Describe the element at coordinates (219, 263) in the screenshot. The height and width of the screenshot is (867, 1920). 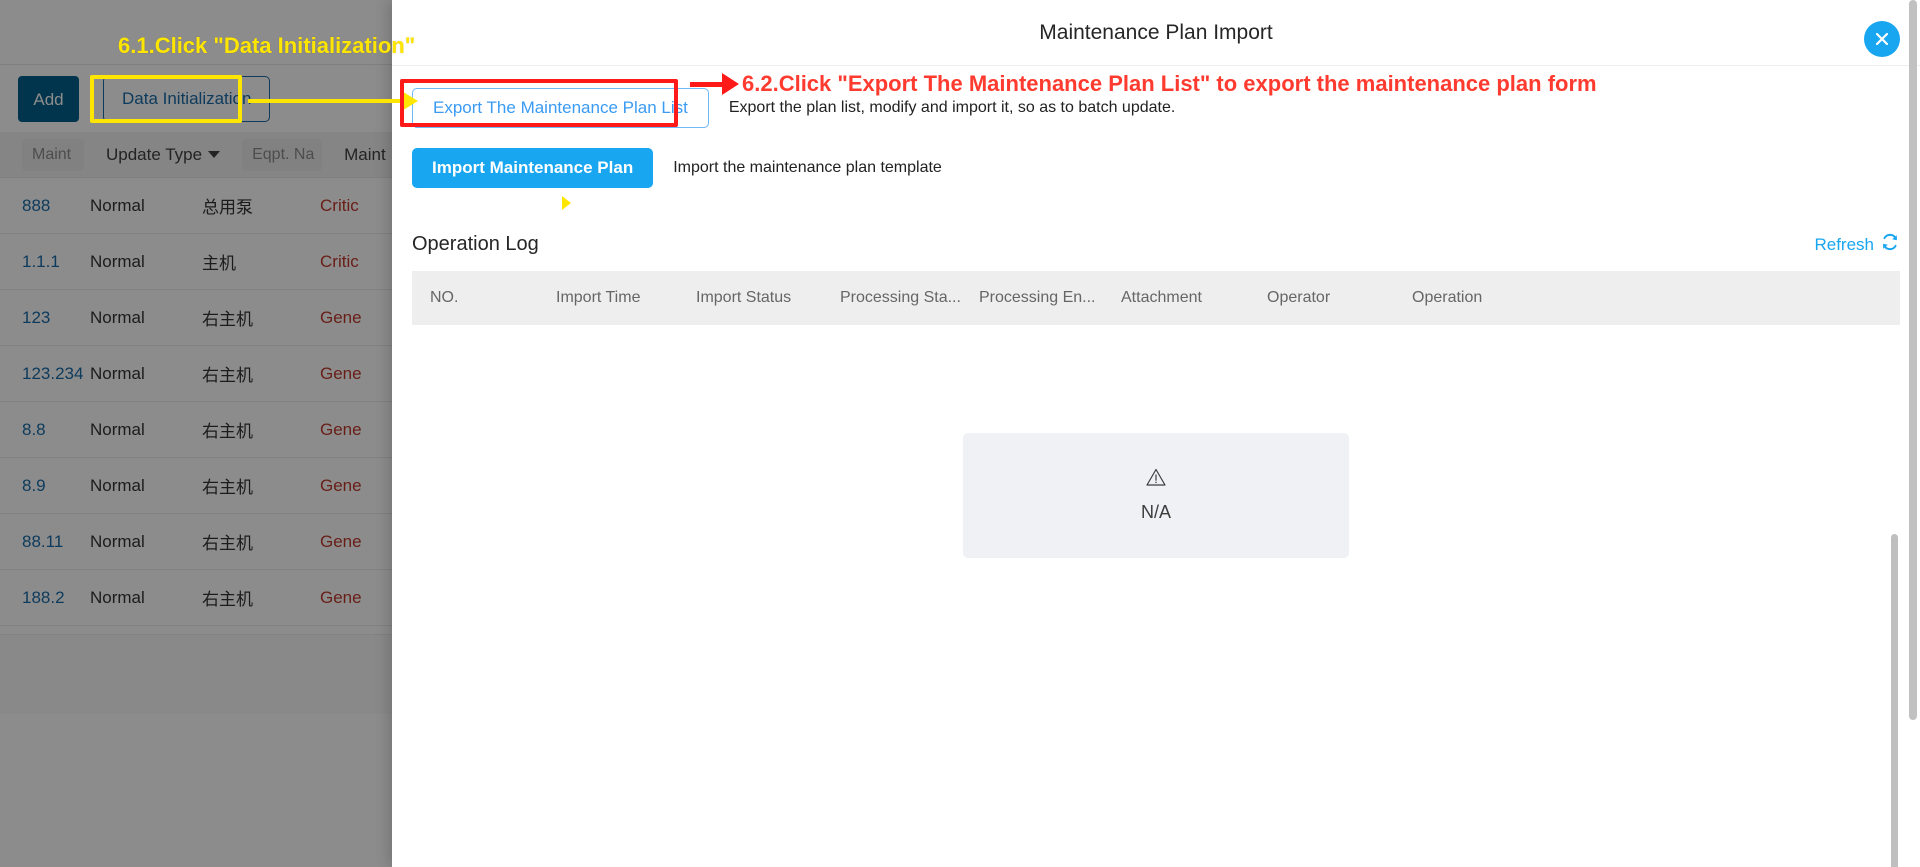
I see `cell-eqpt: 主机` at that location.